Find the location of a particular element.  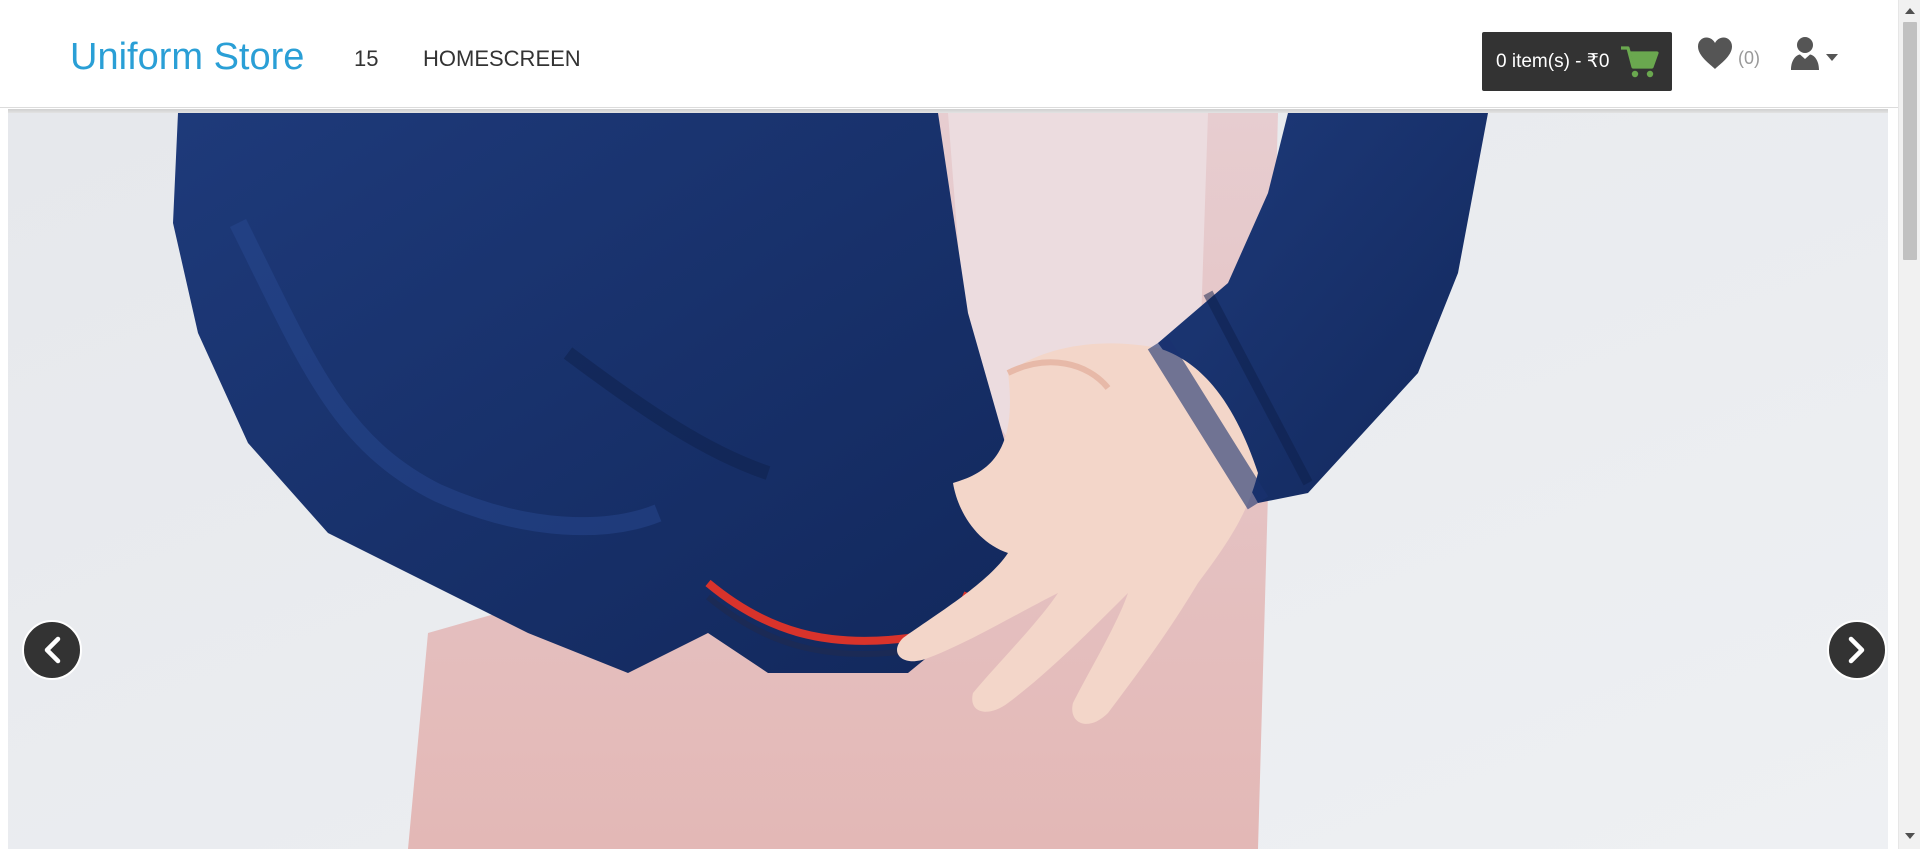

carousel-next-button is located at coordinates (1857, 650).